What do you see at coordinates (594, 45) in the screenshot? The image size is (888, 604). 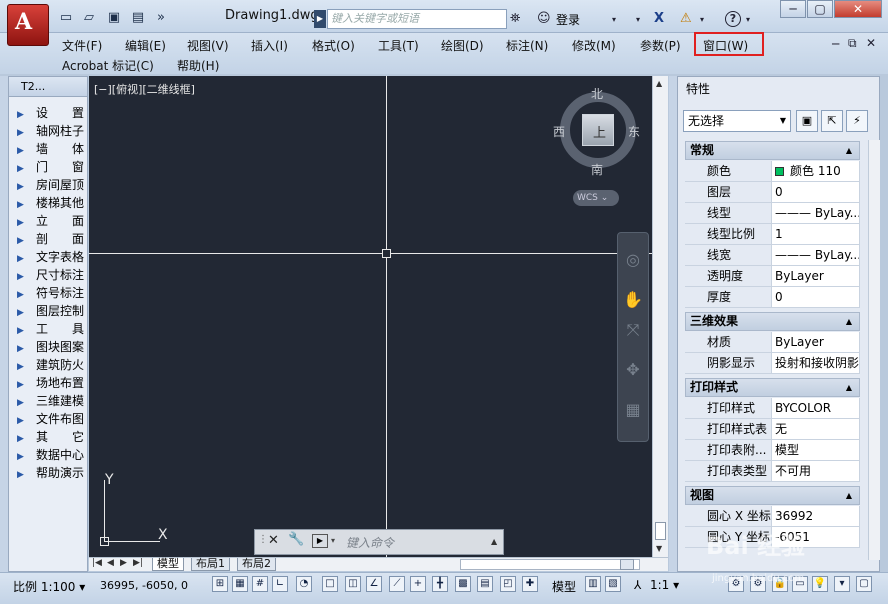 I see `menu-modify: 修改(M)` at bounding box center [594, 45].